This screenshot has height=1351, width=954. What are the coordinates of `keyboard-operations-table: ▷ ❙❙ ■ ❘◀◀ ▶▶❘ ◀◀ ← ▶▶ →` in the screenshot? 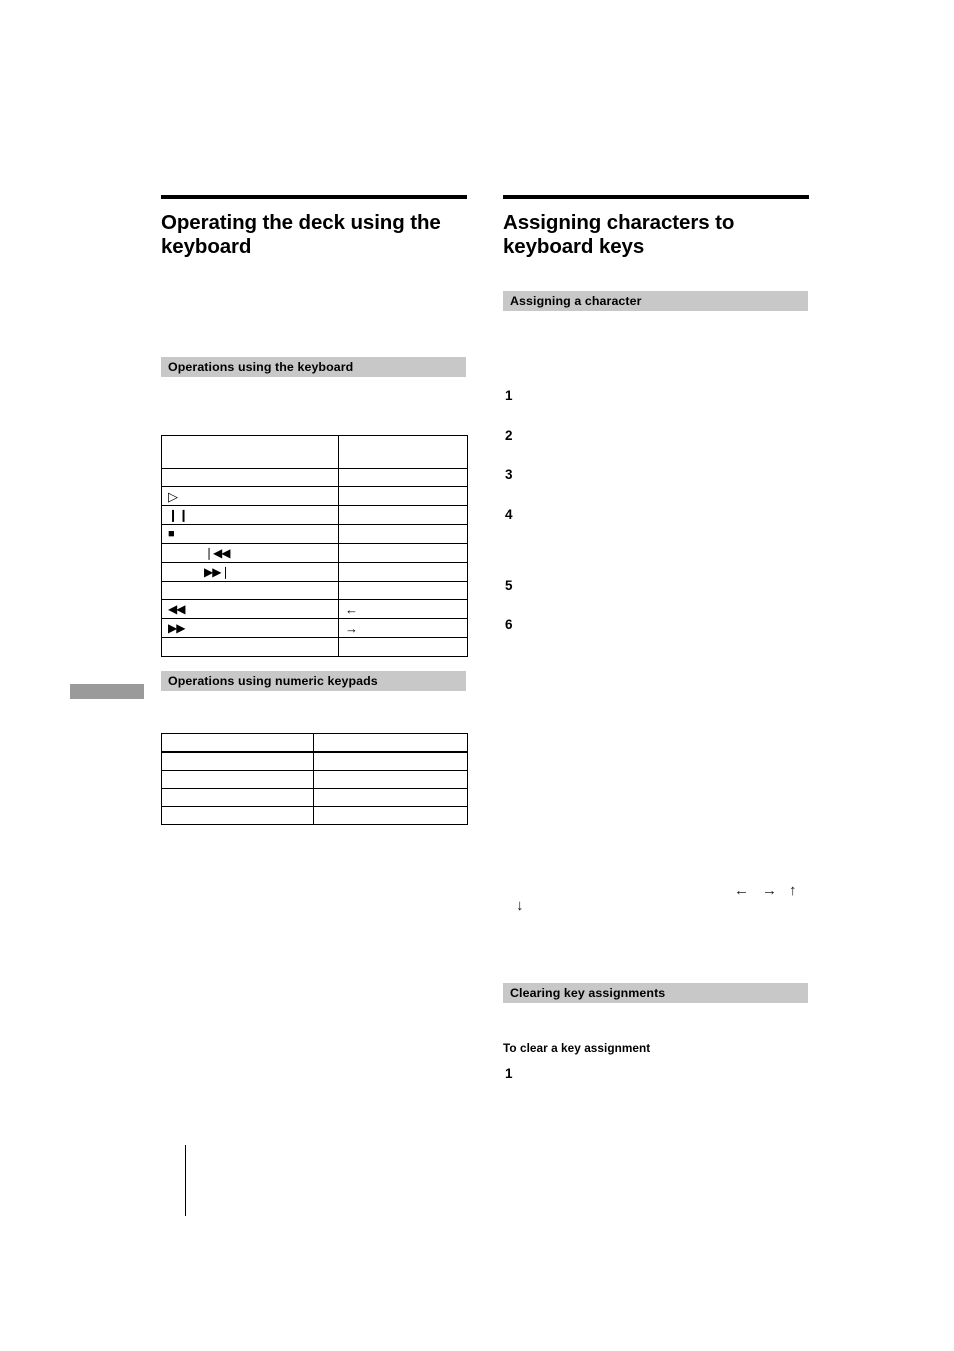 It's located at (314, 546).